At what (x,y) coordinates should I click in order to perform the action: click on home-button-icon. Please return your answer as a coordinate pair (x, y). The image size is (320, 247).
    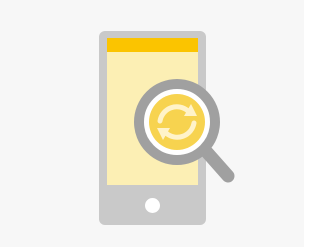
    Looking at the image, I should click on (152, 205).